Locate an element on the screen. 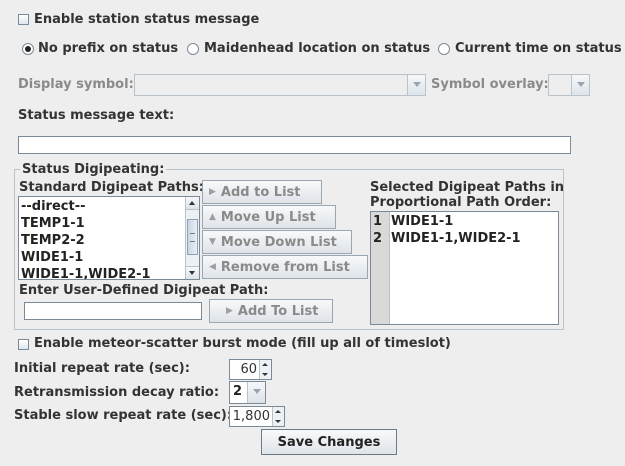 This screenshot has width=625, height=466. add-to-list-button: ▶ Add to List is located at coordinates (262, 192).